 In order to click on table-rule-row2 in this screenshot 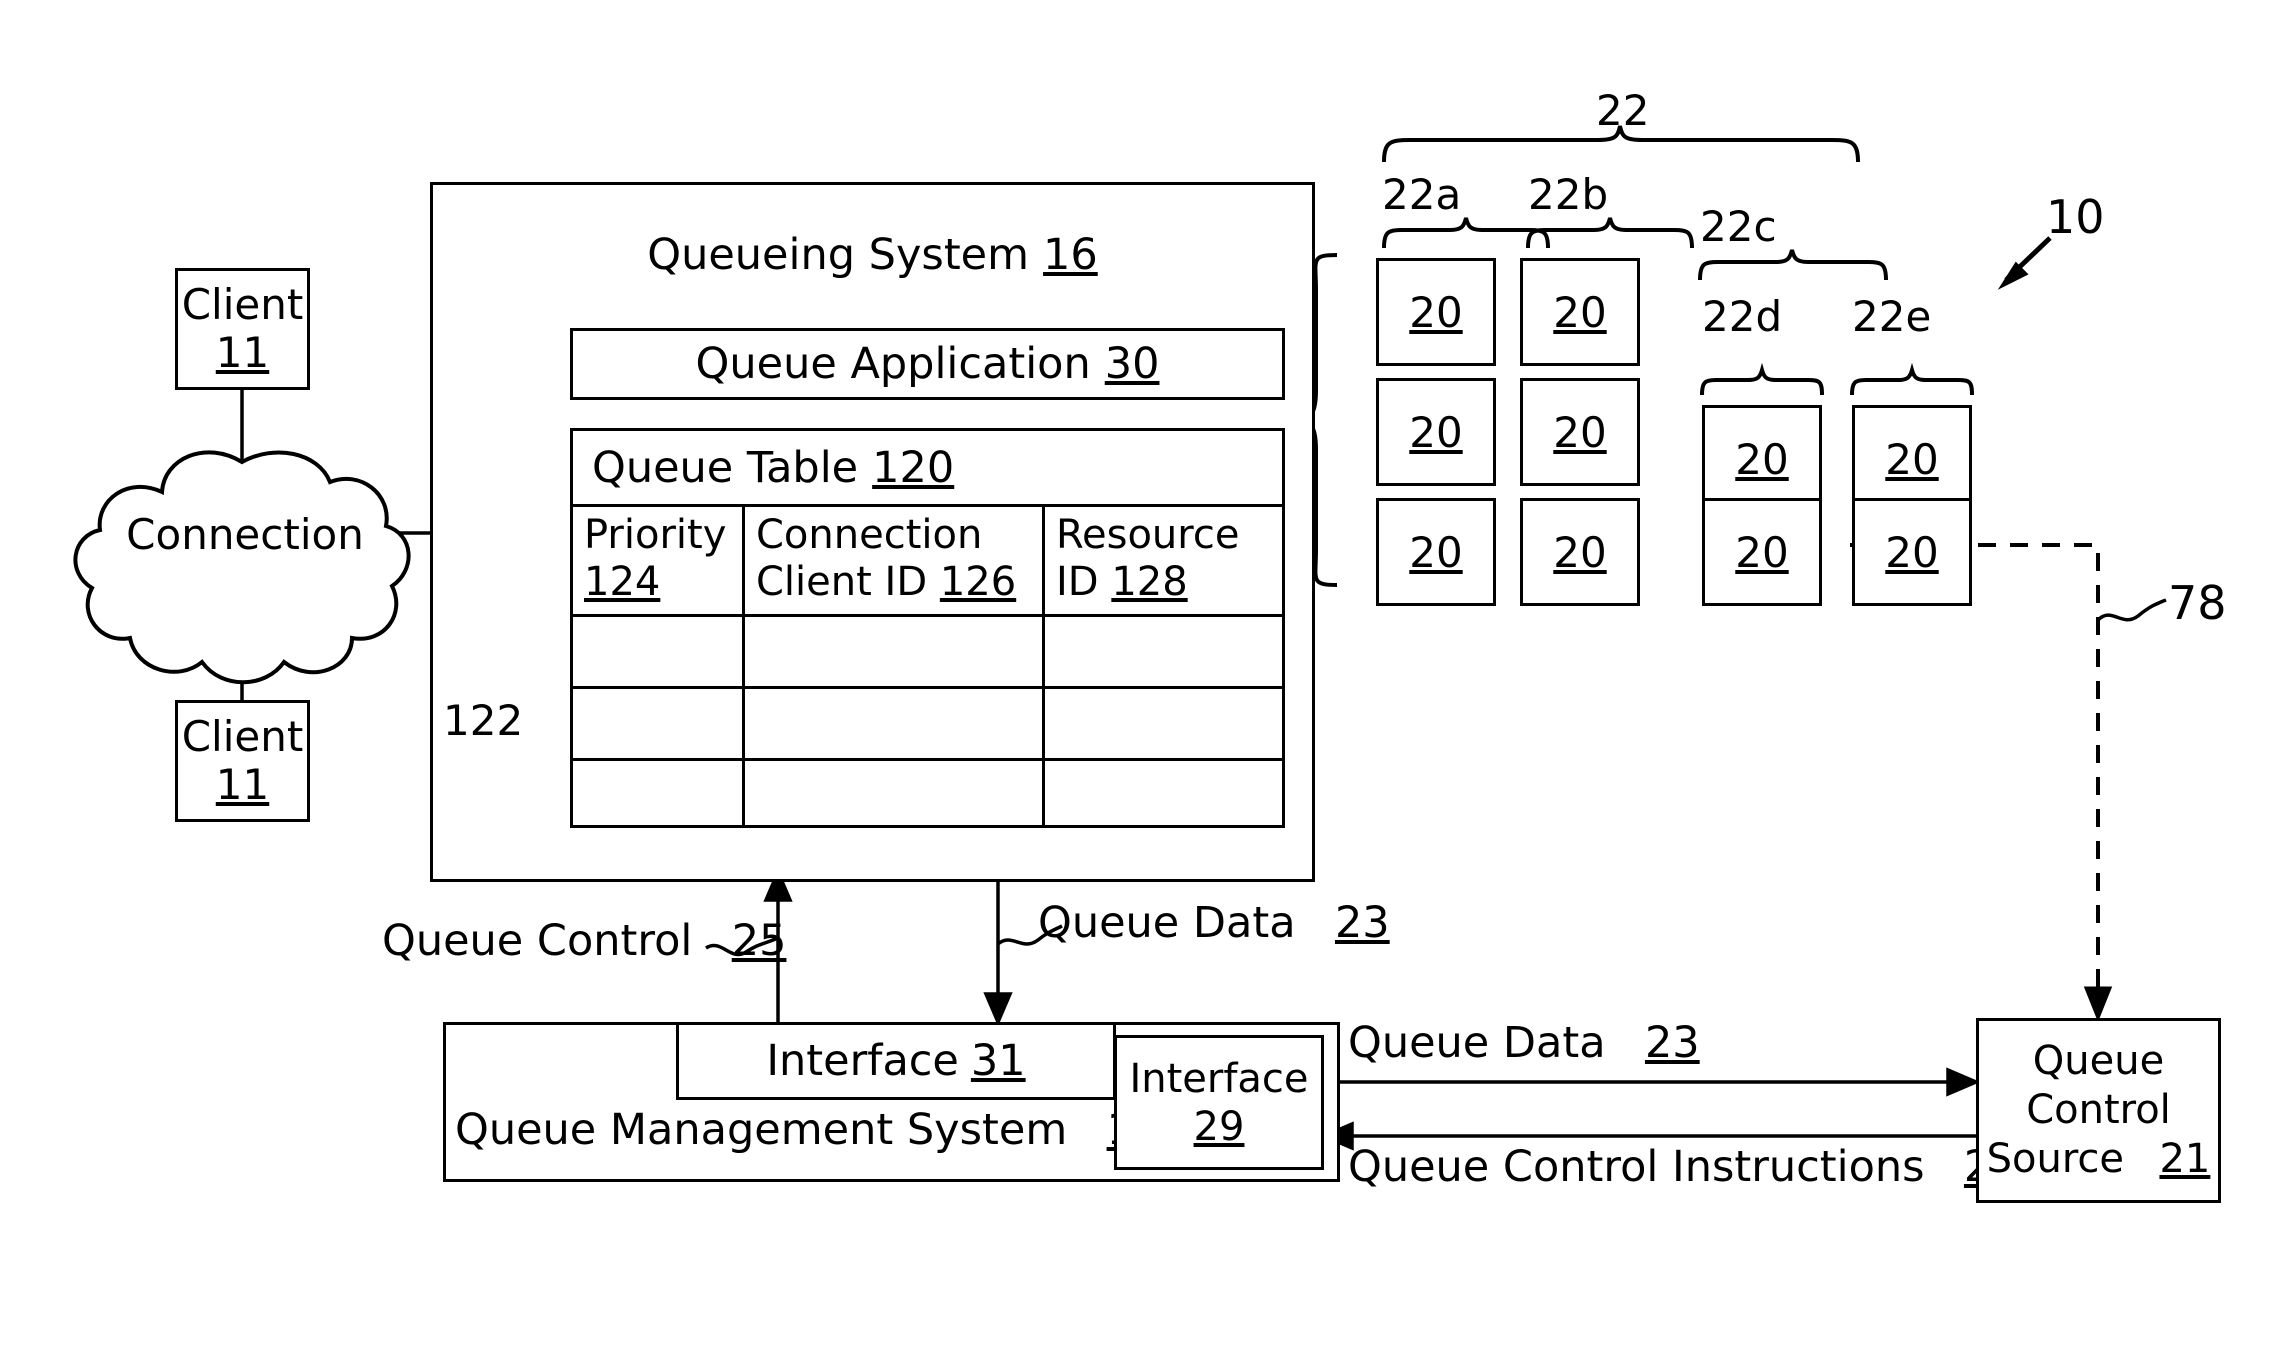, I will do `click(927, 759)`.